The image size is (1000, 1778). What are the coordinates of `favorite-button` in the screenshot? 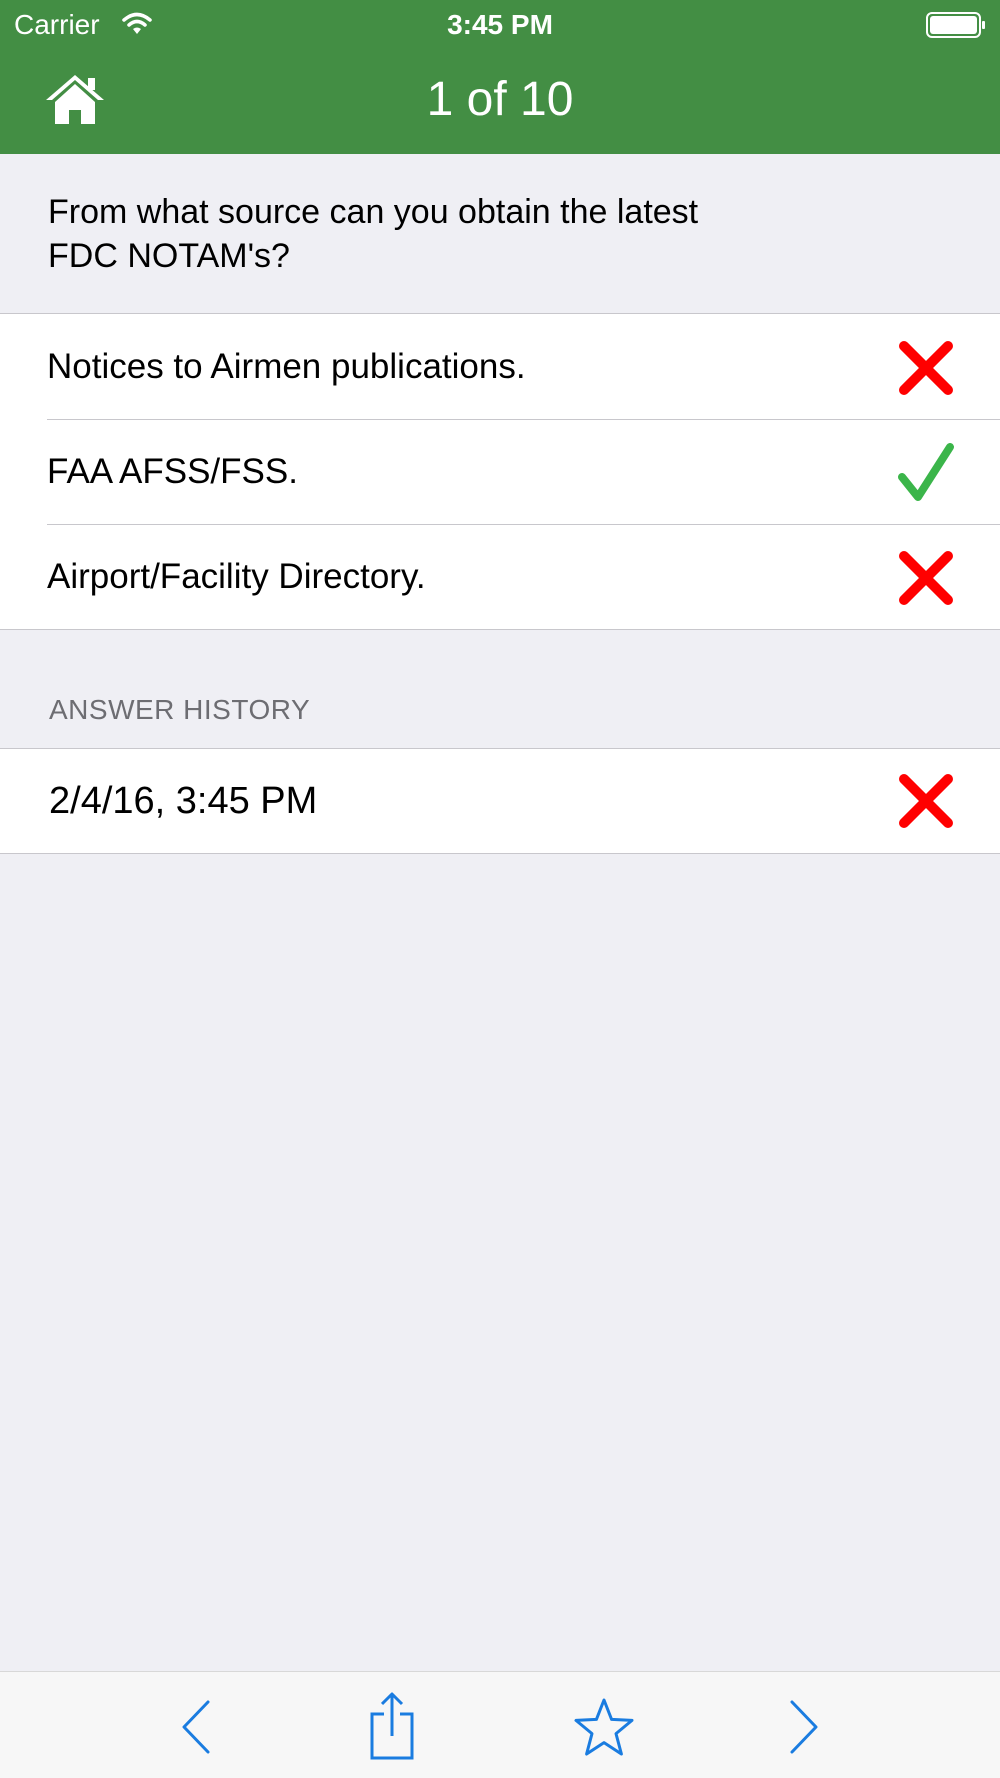 It's located at (604, 1727).